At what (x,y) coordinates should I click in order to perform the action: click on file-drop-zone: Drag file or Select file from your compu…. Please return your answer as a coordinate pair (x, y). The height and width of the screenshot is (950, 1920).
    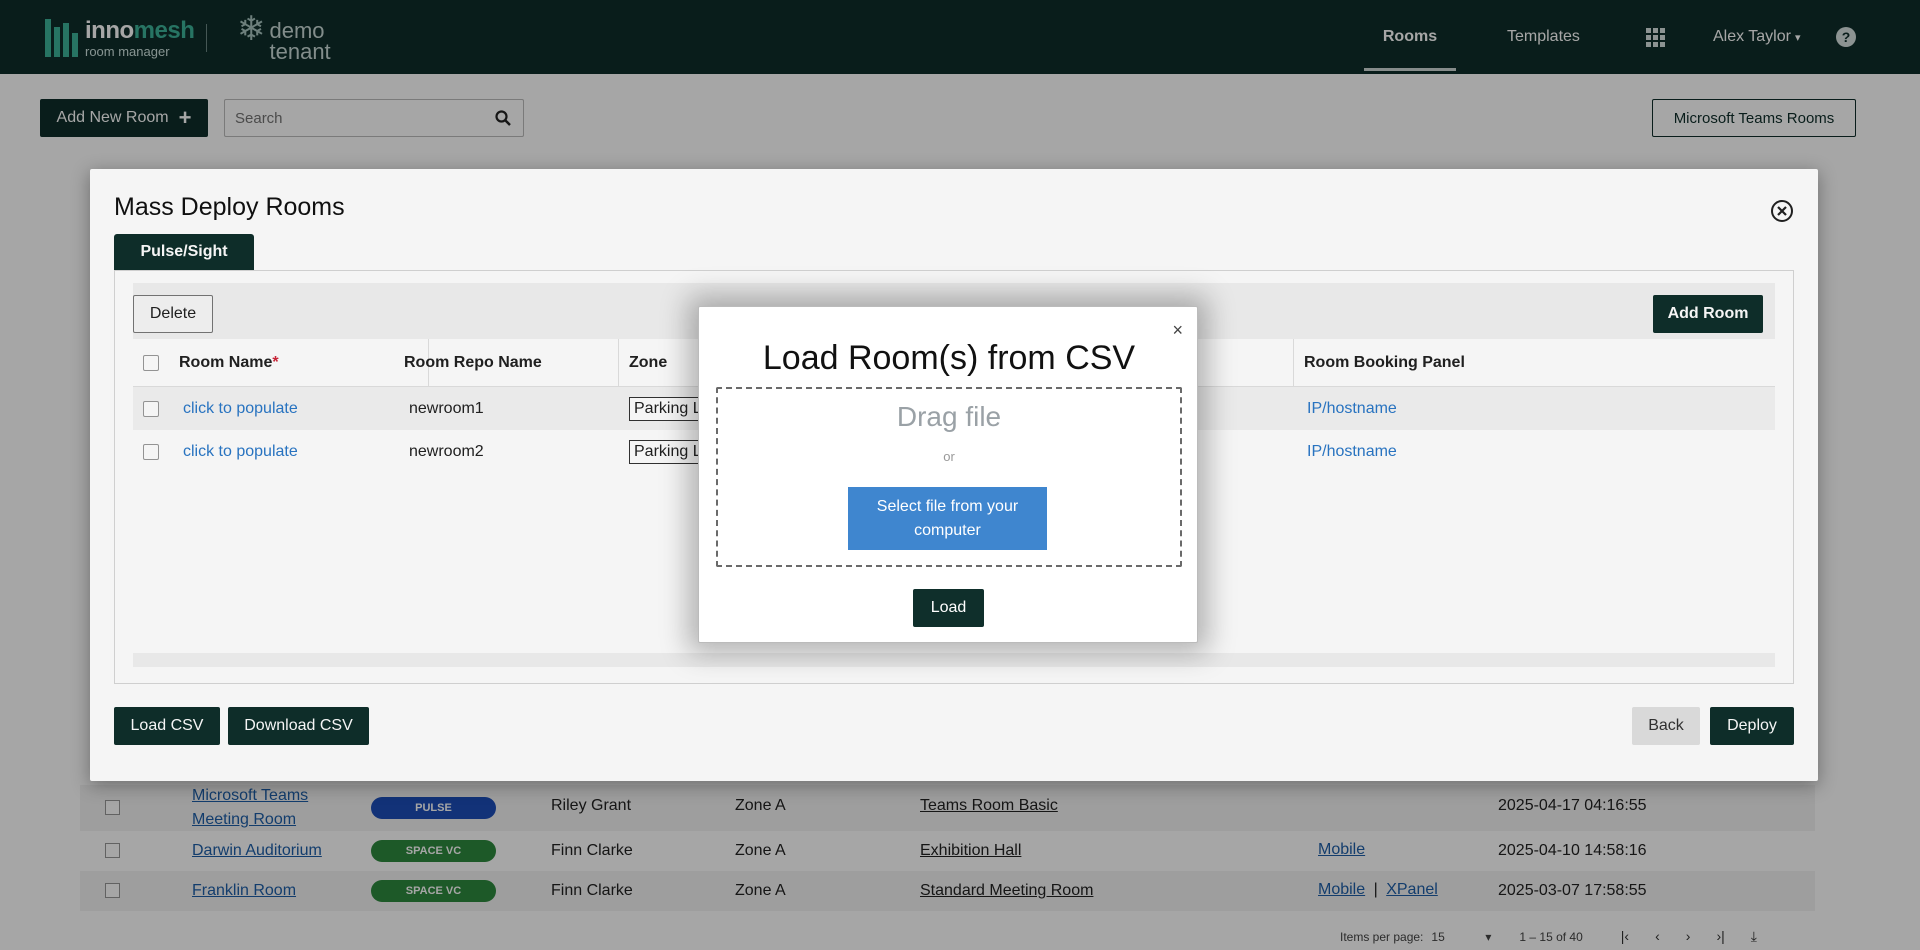
    Looking at the image, I should click on (949, 477).